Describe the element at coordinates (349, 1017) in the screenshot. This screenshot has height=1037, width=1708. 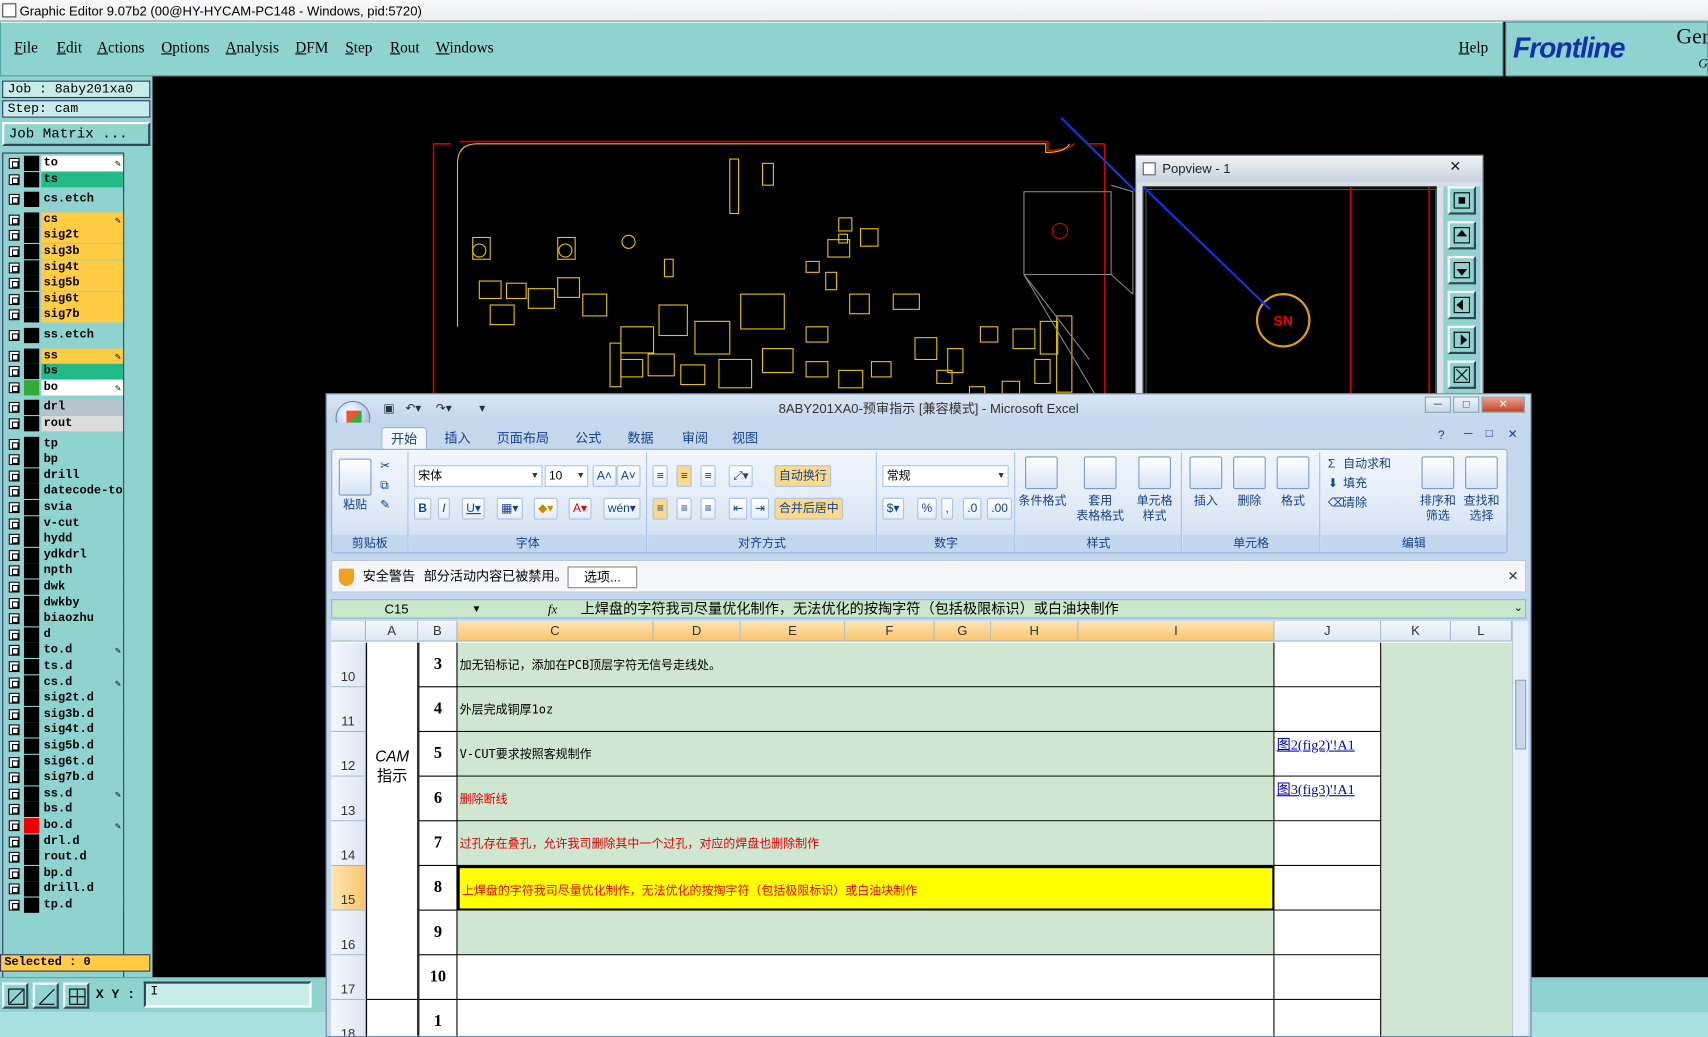
I see `row-header: 18` at that location.